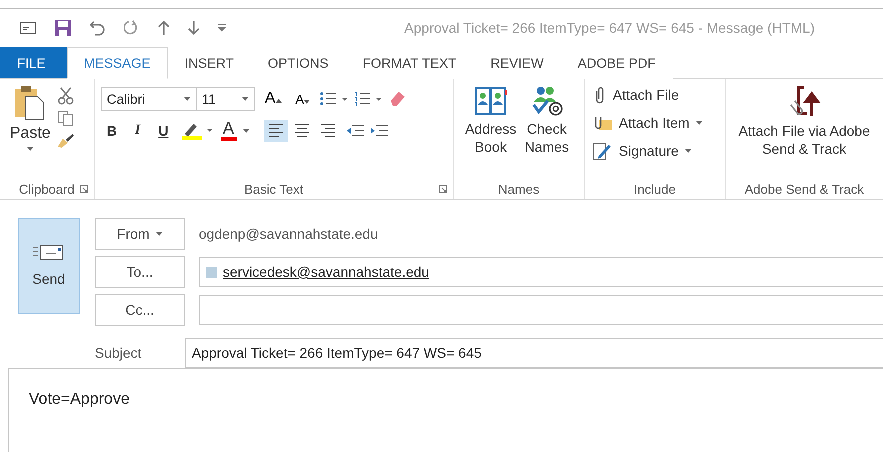  Describe the element at coordinates (279, 101) in the screenshot. I see `up-triangle-icon` at that location.